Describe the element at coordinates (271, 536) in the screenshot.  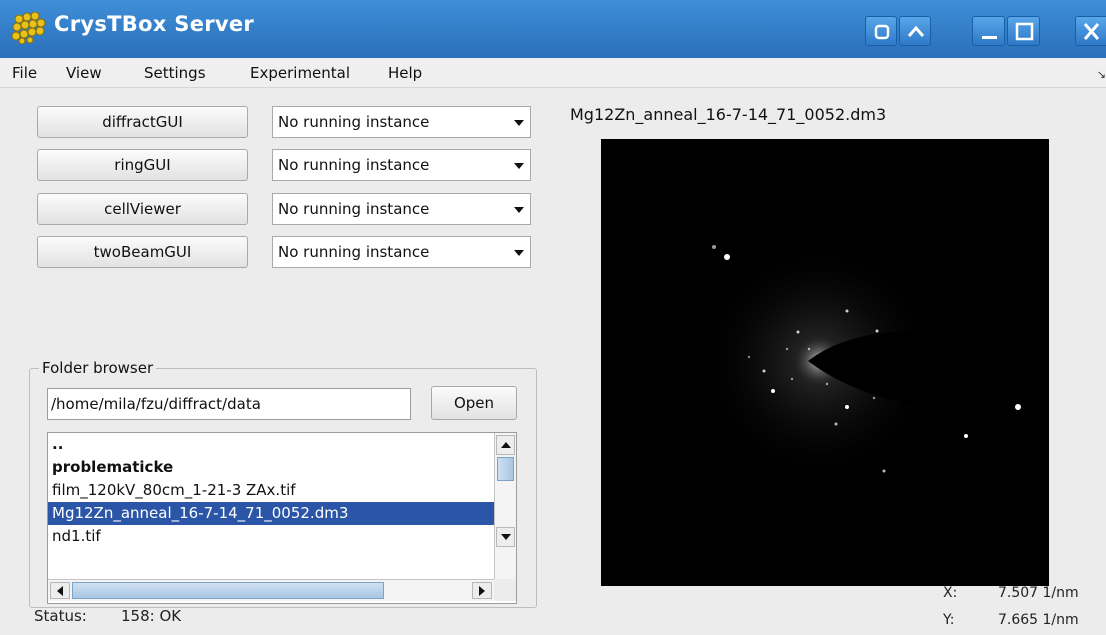
I see `list-item: nd1.tif` at that location.